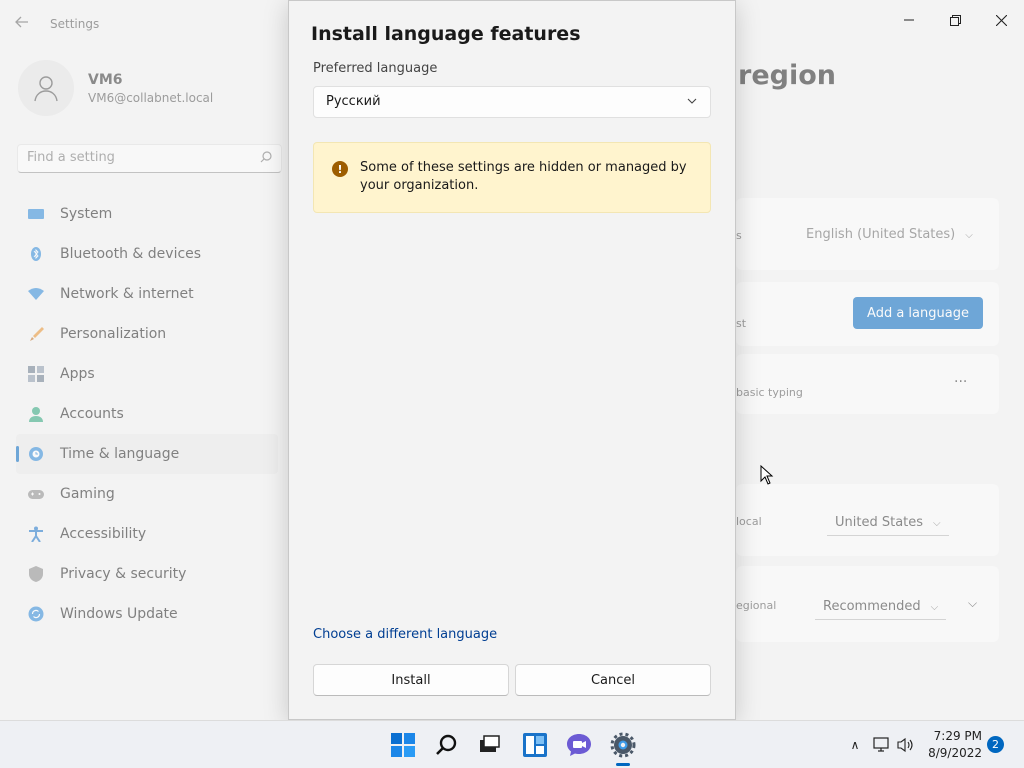 This screenshot has width=1024, height=768. I want to click on accessibility-icon, so click(36, 534).